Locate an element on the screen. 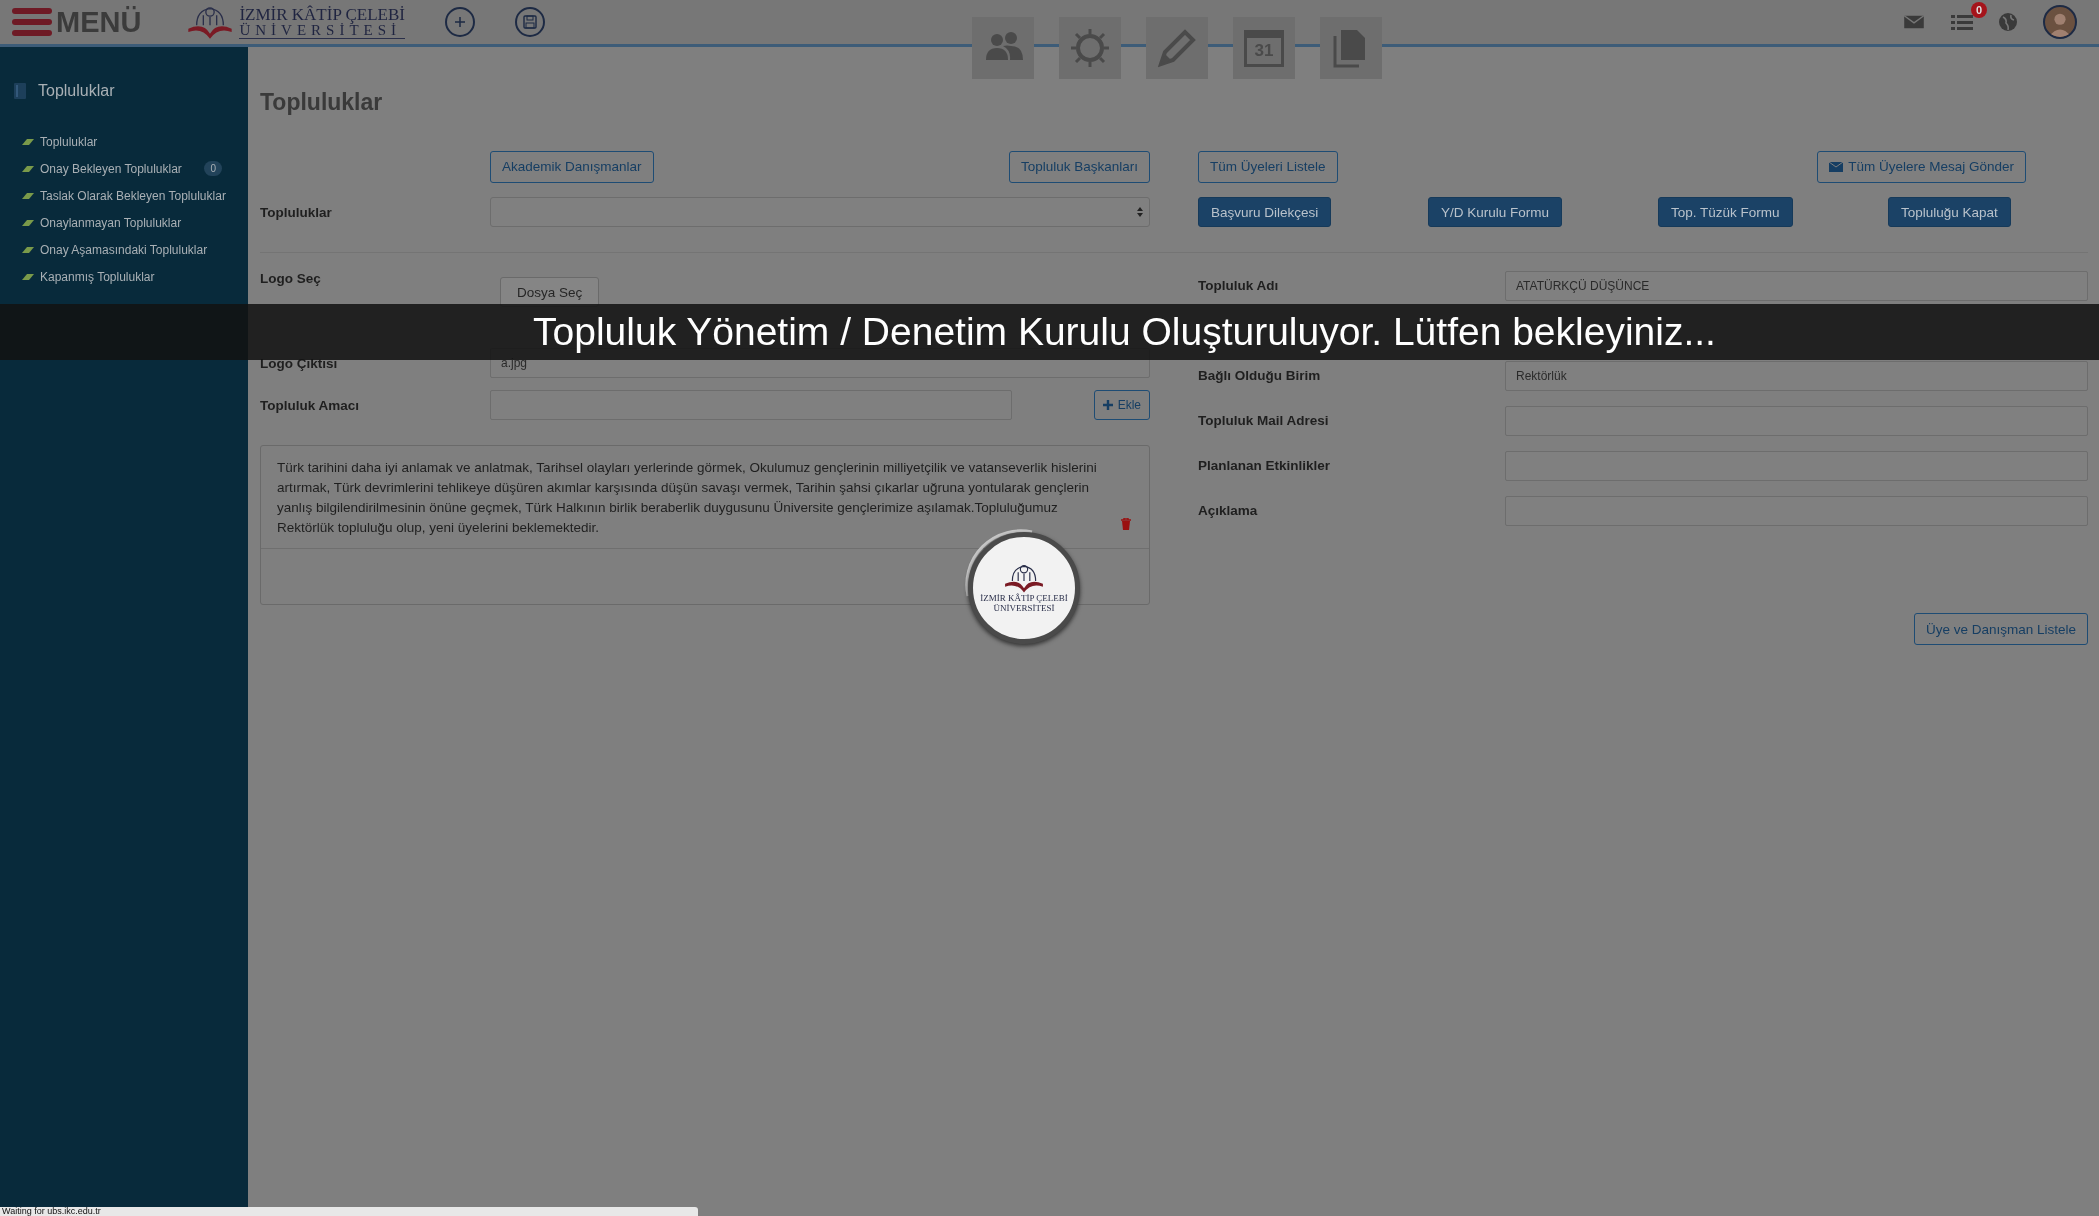 The height and width of the screenshot is (1216, 2099). purpose-text: Türk tarihini daha iyi anlamak ve anlatmak, Tarihsel olayları yerlerinde görmek, Okulumuz gençlerinin milliyetçilik ve vatanseverlik hislerini artırmak, Türk devrimlerini tehlikeye düşüren akımlar karşısında düşün savaşı vermek, Tarihin şahsi çıkarlar uğruna yontularak gençlerin yanlış bilgilendirilmesinin önüne geçmek, Türk Halkının birlik beraberlik duygusunu Üniversite gençlerimize aşılamak.Topluluğumuz Rektörlük topluluğu olup, yeni üyelerini beklemektedir. is located at coordinates (687, 498).